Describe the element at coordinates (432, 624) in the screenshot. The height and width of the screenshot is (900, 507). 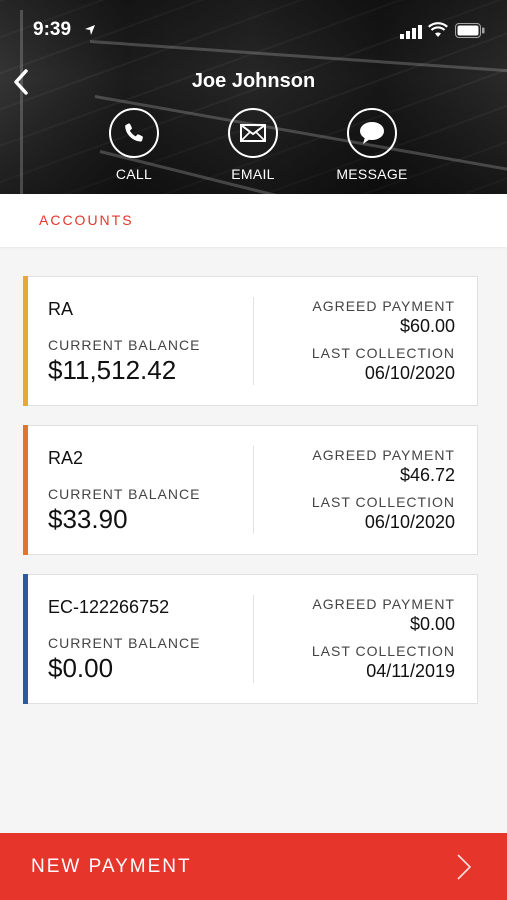
I see `agreed-payment-value: $0.00` at that location.